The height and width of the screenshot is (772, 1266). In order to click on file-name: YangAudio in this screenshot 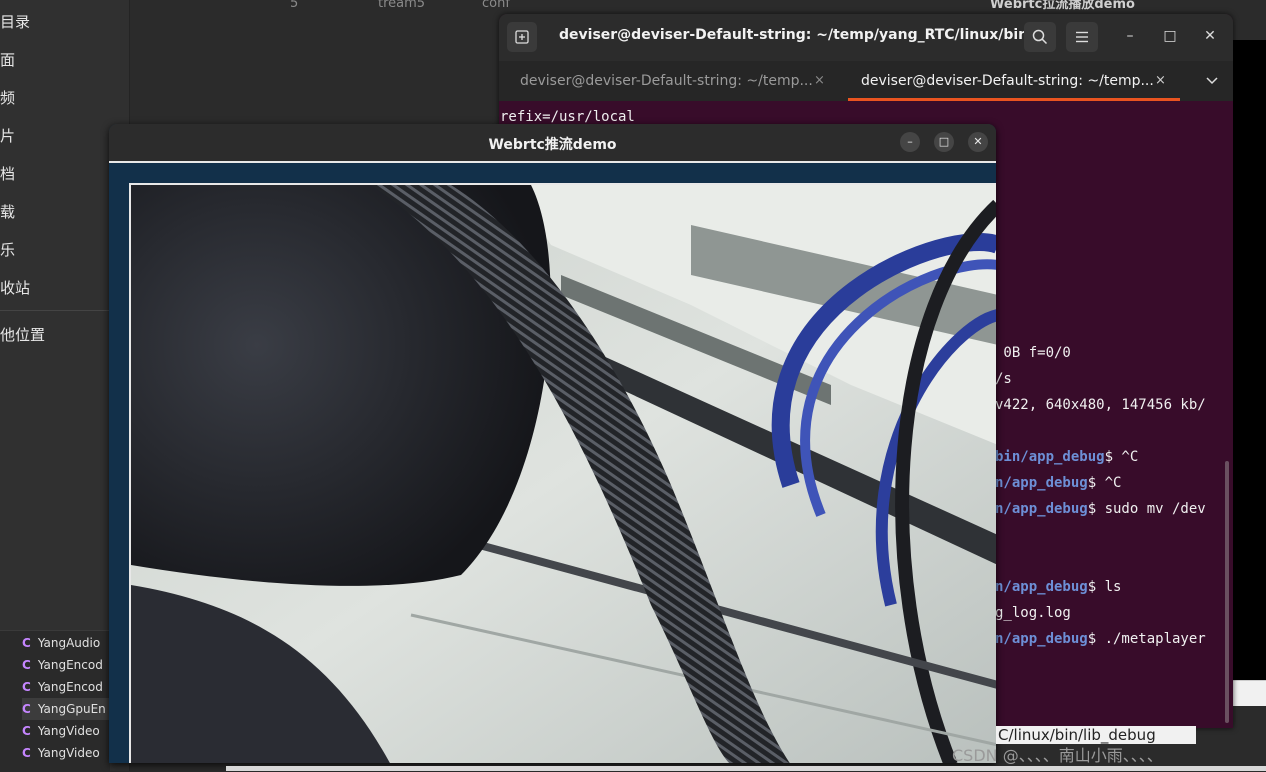, I will do `click(69, 643)`.